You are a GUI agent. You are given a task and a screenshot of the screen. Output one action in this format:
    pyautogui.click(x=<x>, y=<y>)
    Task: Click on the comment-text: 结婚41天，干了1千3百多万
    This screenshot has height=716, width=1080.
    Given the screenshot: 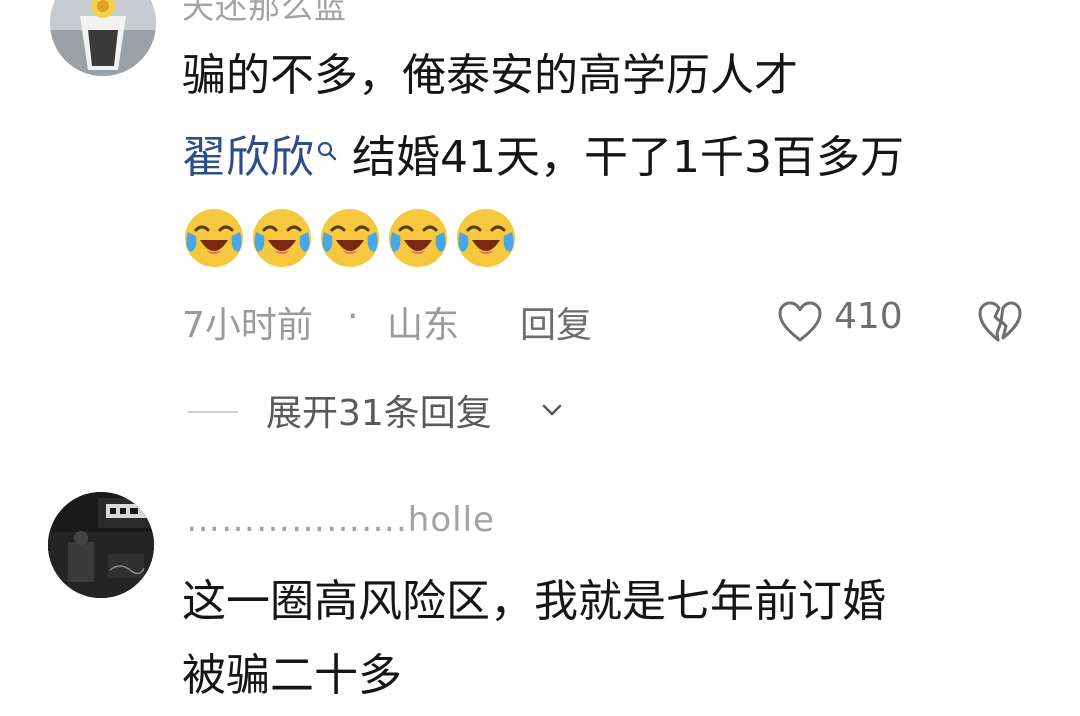 What is the action you would take?
    pyautogui.click(x=628, y=157)
    